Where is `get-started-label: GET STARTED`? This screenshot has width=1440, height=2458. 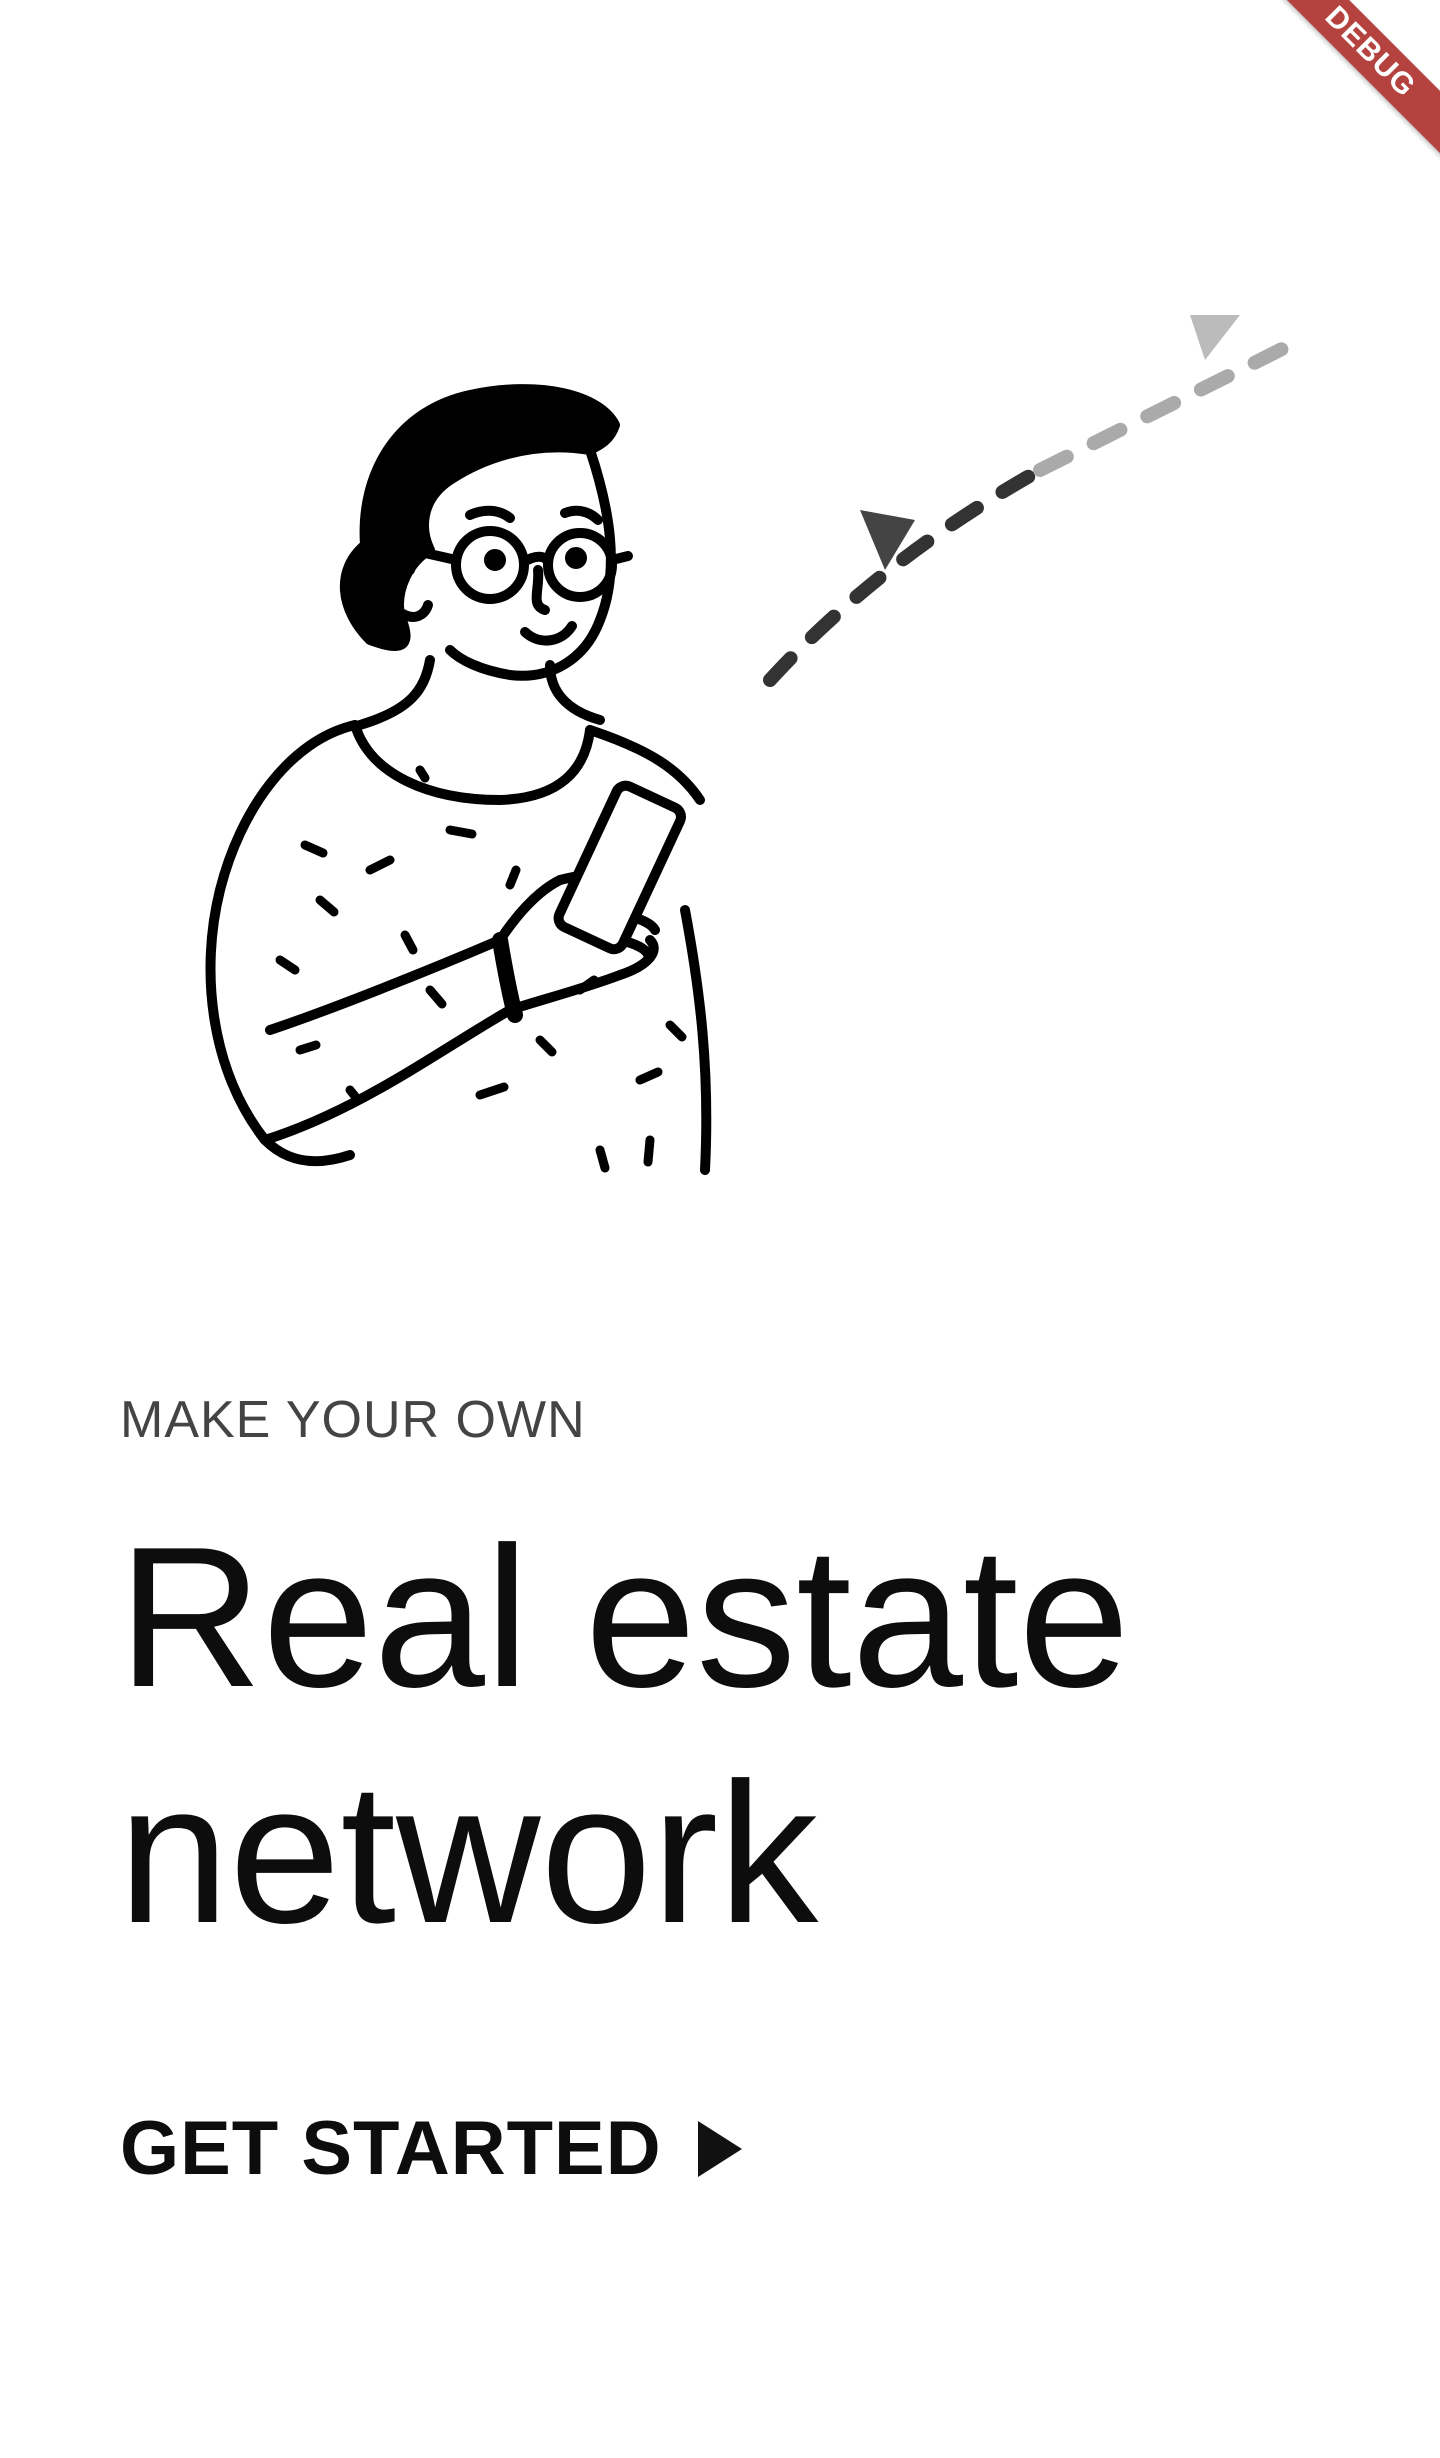 get-started-label: GET STARTED is located at coordinates (391, 2148).